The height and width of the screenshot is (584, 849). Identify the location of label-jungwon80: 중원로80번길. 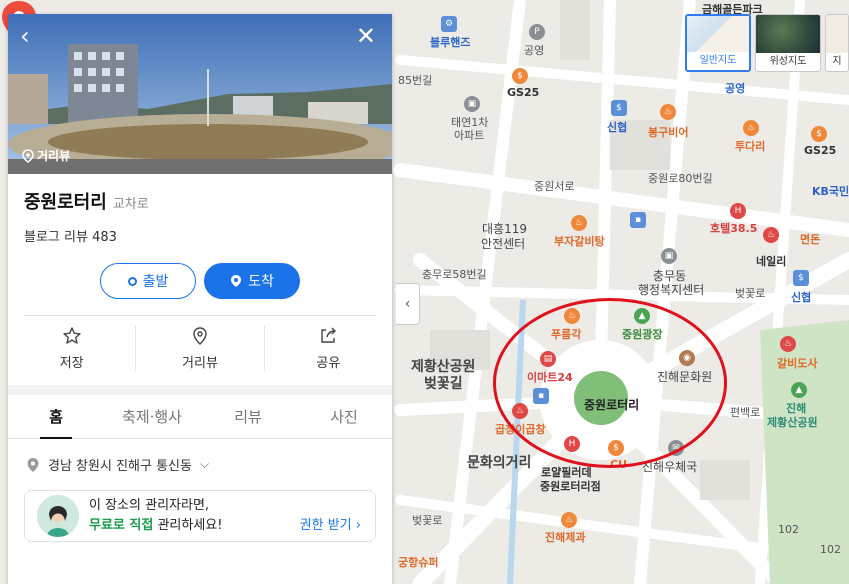
(680, 178).